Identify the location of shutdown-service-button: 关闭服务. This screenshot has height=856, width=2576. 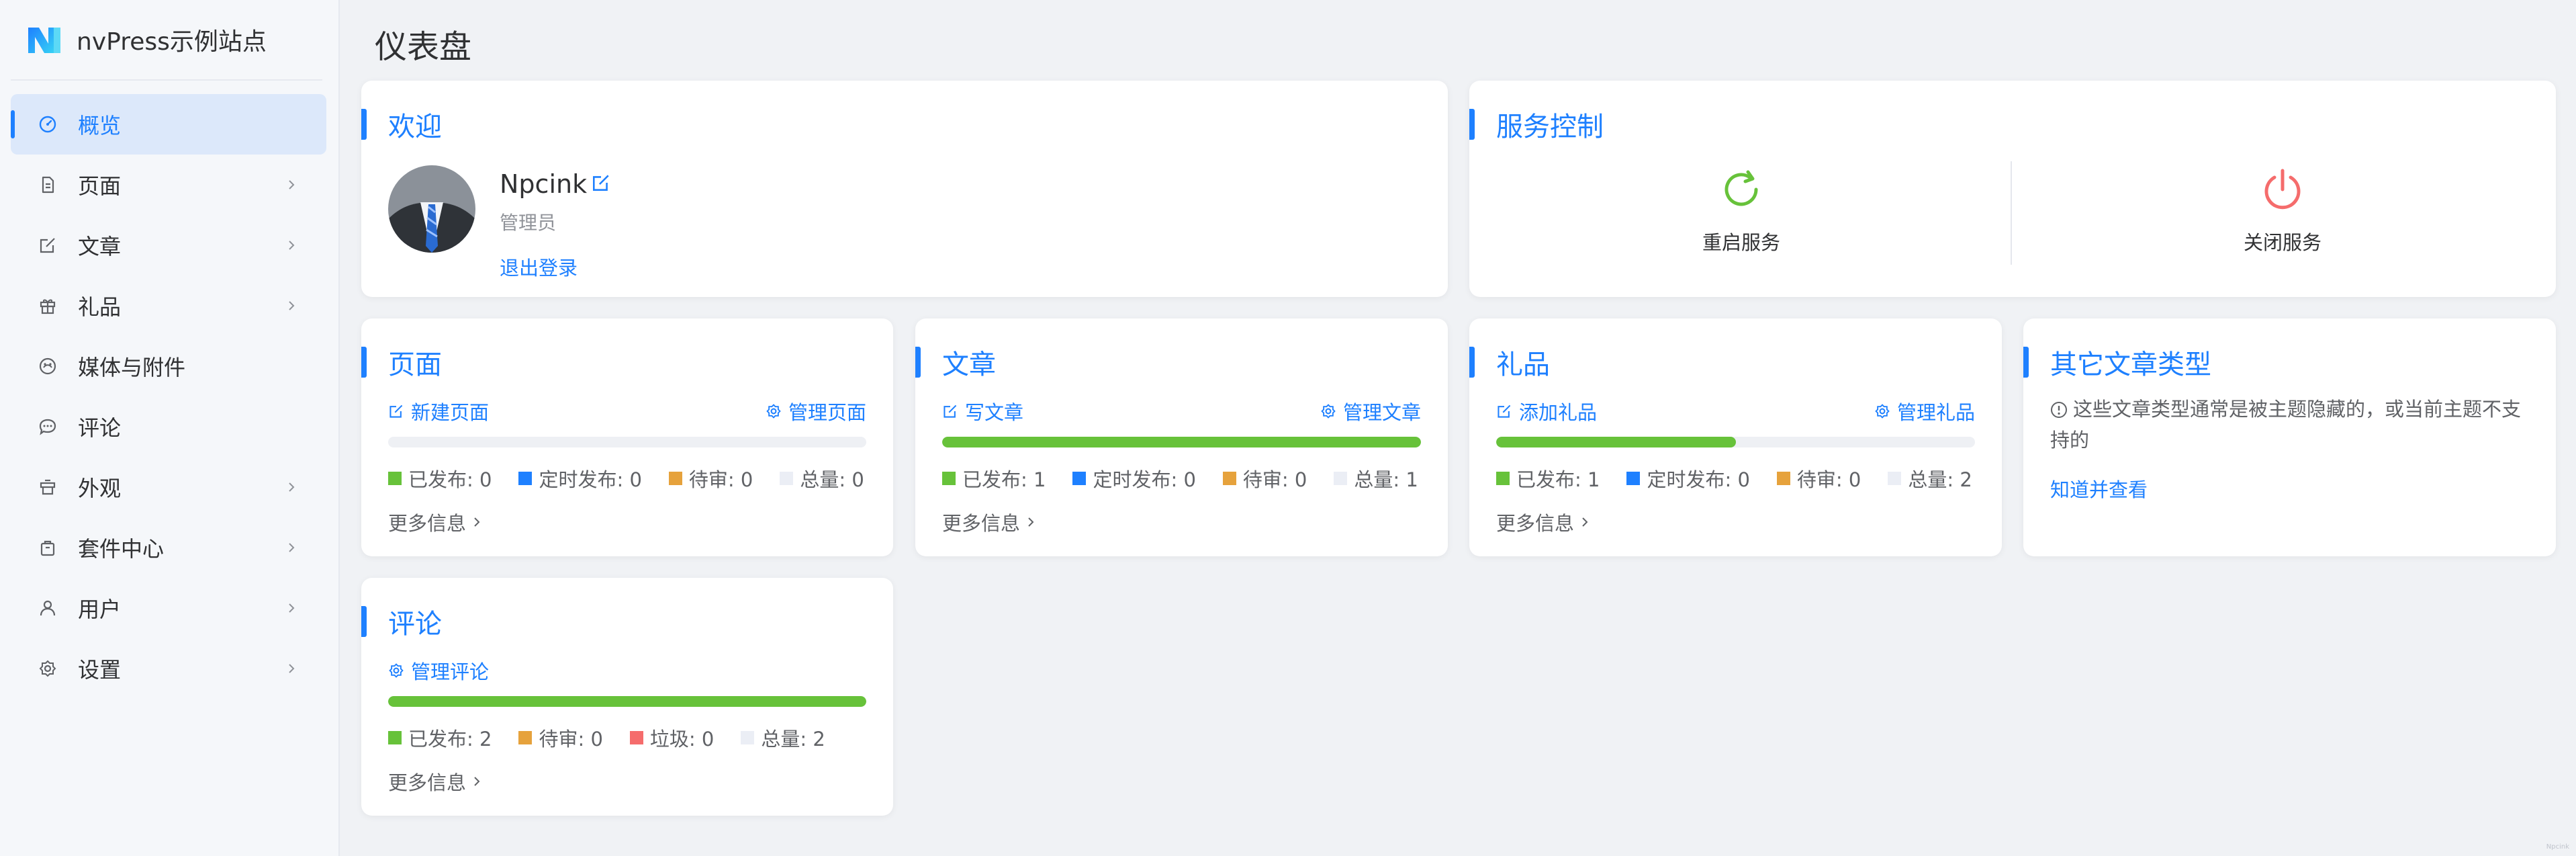
(2282, 212).